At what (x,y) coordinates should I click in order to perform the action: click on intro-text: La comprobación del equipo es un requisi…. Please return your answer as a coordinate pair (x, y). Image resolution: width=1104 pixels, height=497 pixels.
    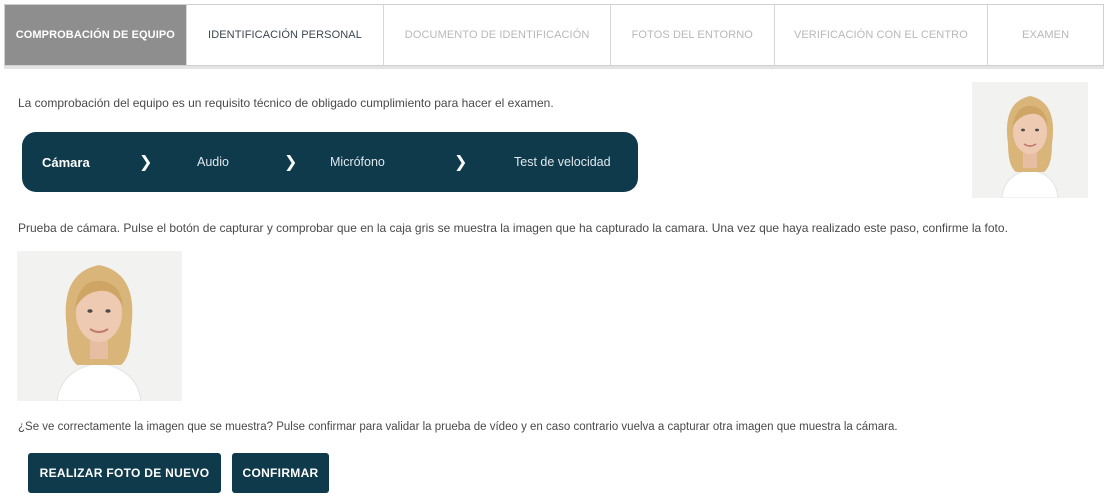
    Looking at the image, I should click on (286, 103).